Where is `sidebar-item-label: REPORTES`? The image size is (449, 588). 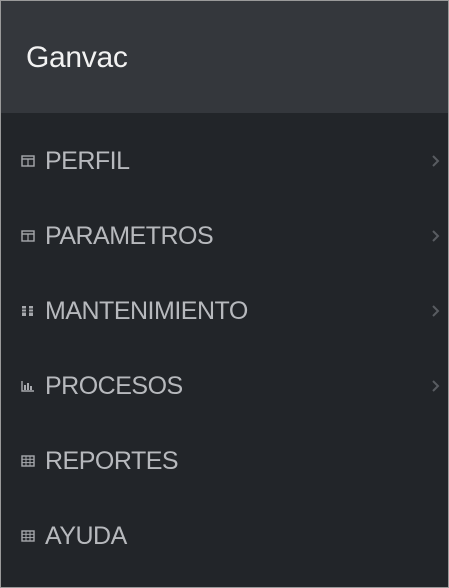
sidebar-item-label: REPORTES is located at coordinates (112, 460).